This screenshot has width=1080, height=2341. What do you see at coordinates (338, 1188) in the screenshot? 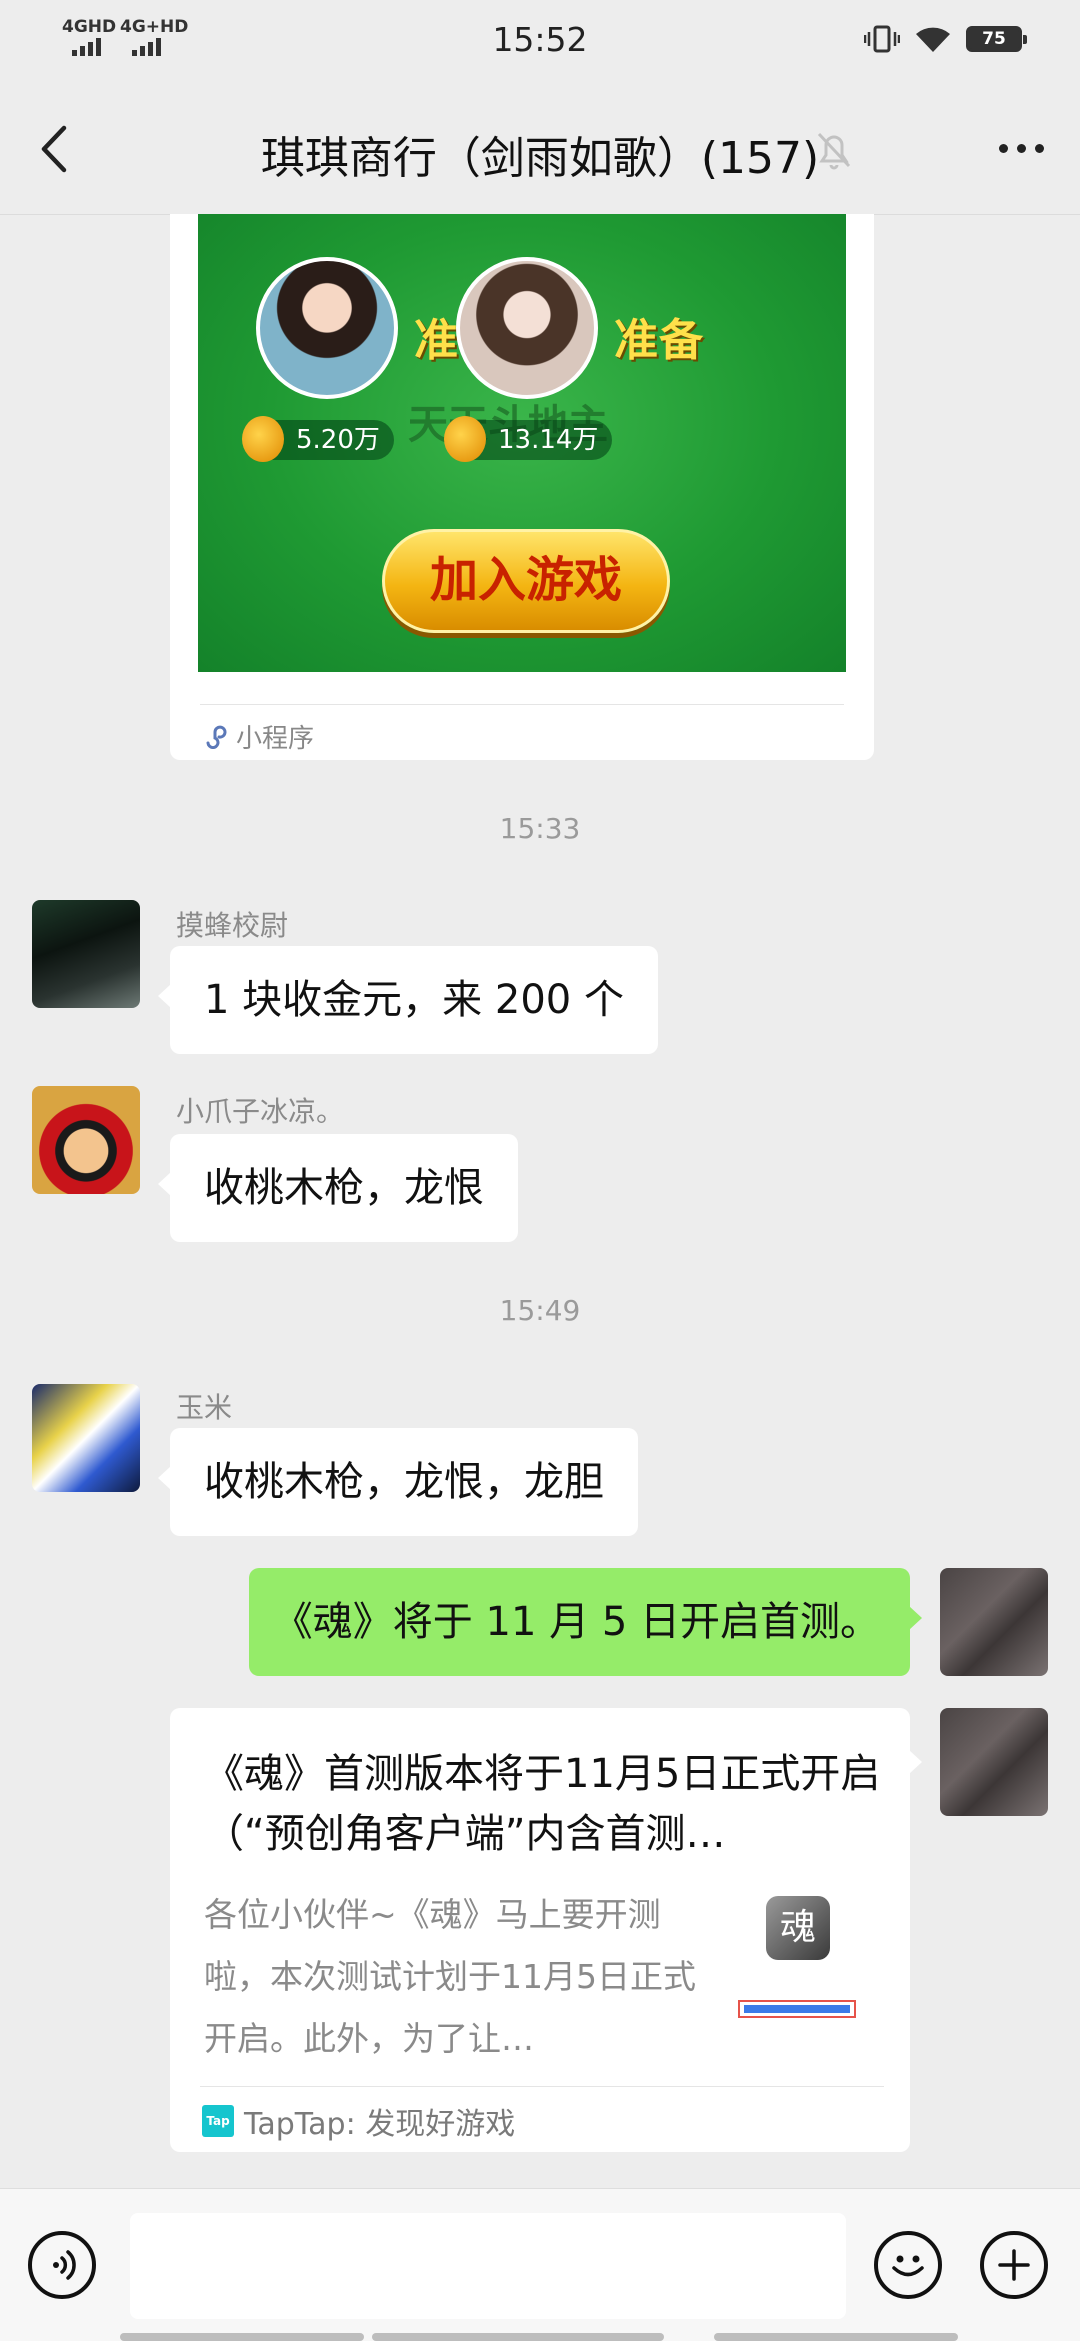
I see `message-bubble: 收桃木枪，龙恨` at bounding box center [338, 1188].